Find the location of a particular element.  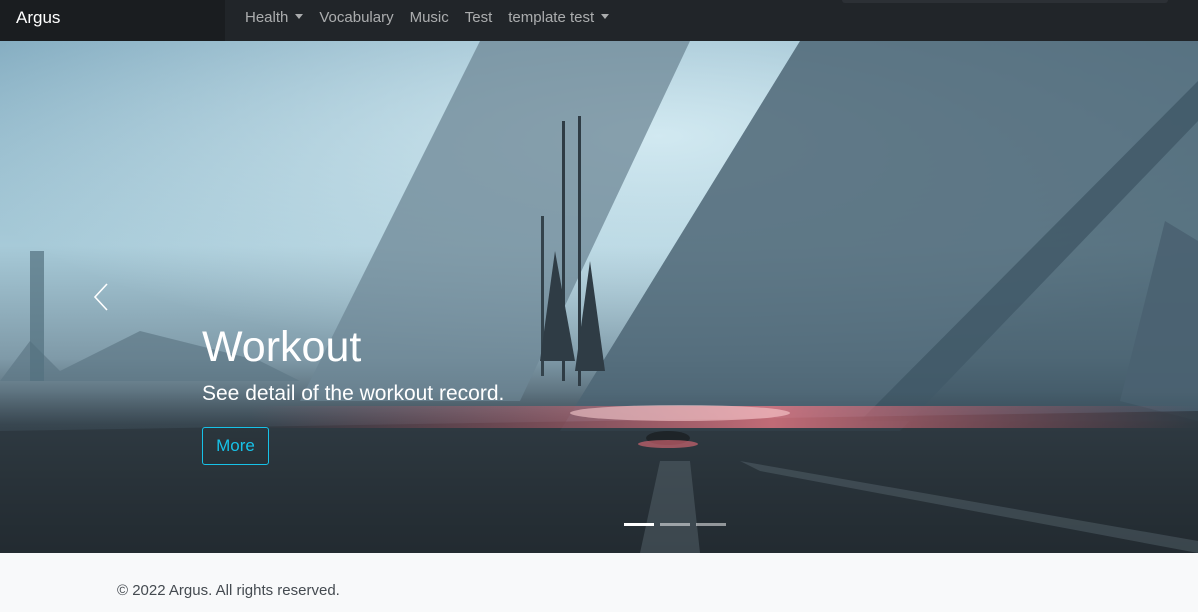

slide-description: See detail of the workout record. is located at coordinates (353, 393).